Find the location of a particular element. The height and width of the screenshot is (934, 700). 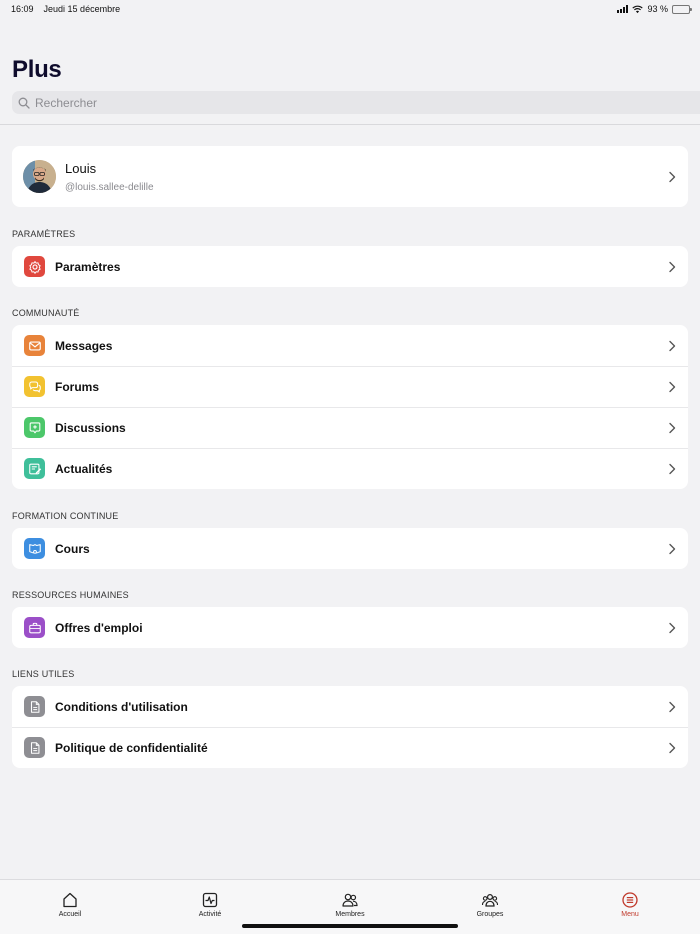

status-date: Jeudi 15 décembre is located at coordinates (82, 9).